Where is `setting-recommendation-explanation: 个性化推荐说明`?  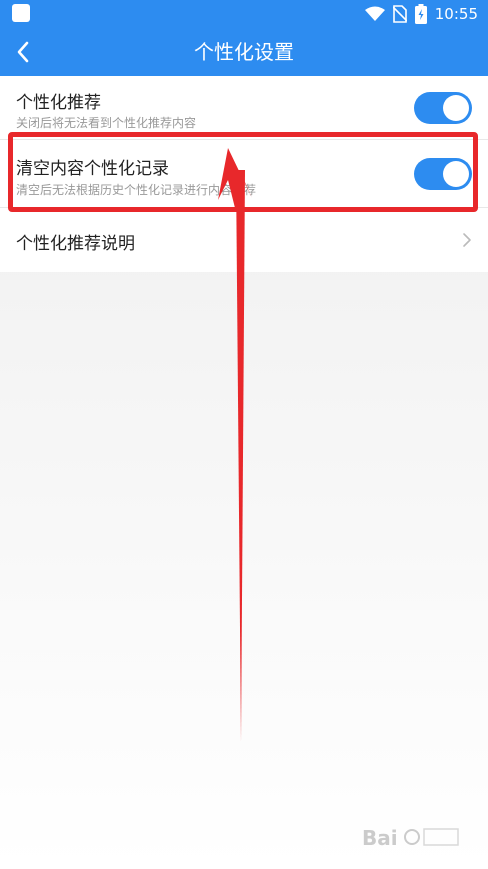 setting-recommendation-explanation: 个性化推荐说明 is located at coordinates (244, 240).